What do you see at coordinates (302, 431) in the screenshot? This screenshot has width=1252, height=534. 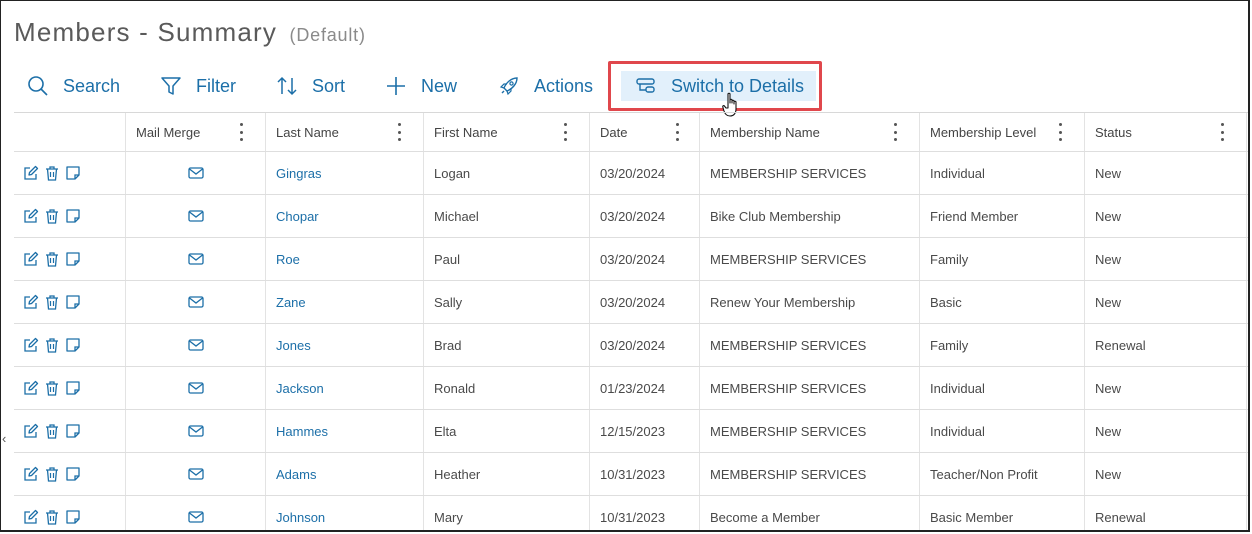 I see `last-name: Hammes` at bounding box center [302, 431].